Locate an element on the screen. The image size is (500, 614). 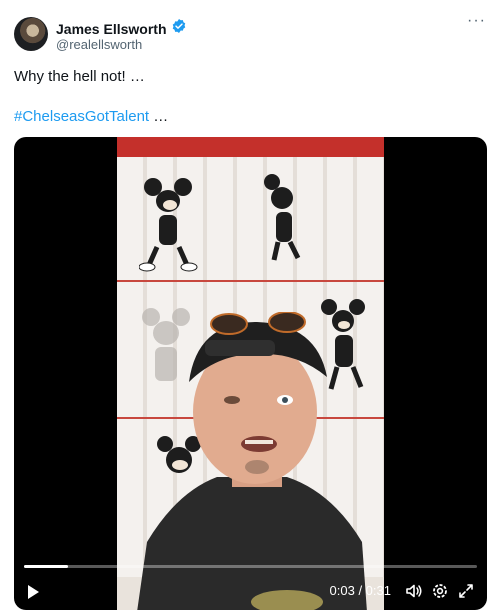
settings-icon is located at coordinates (440, 591).